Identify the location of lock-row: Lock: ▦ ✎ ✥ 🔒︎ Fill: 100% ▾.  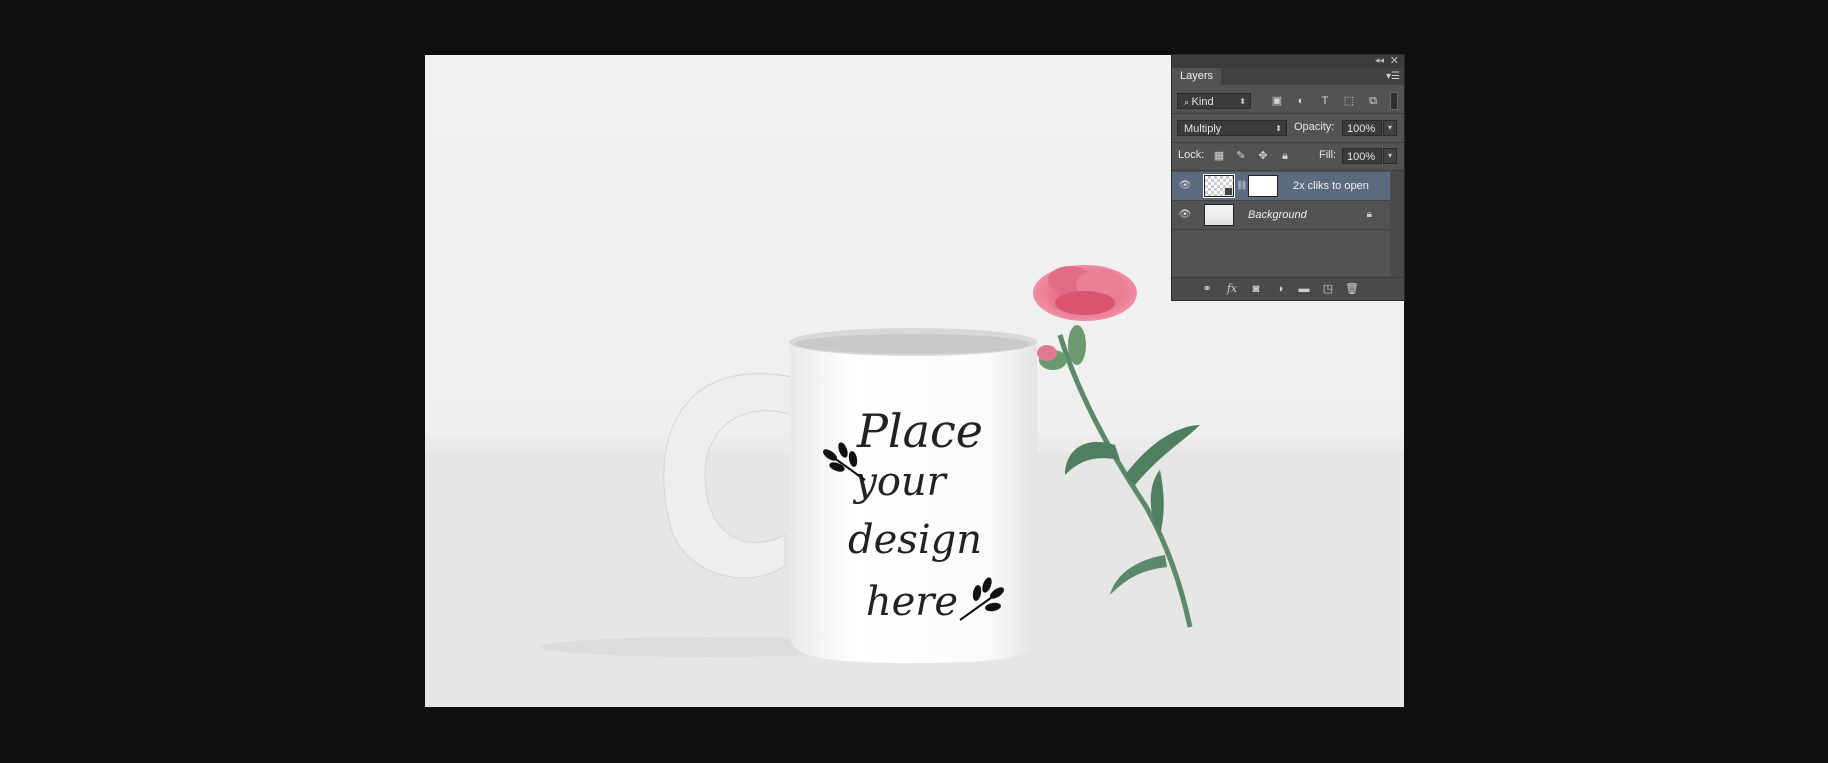
(1288, 156).